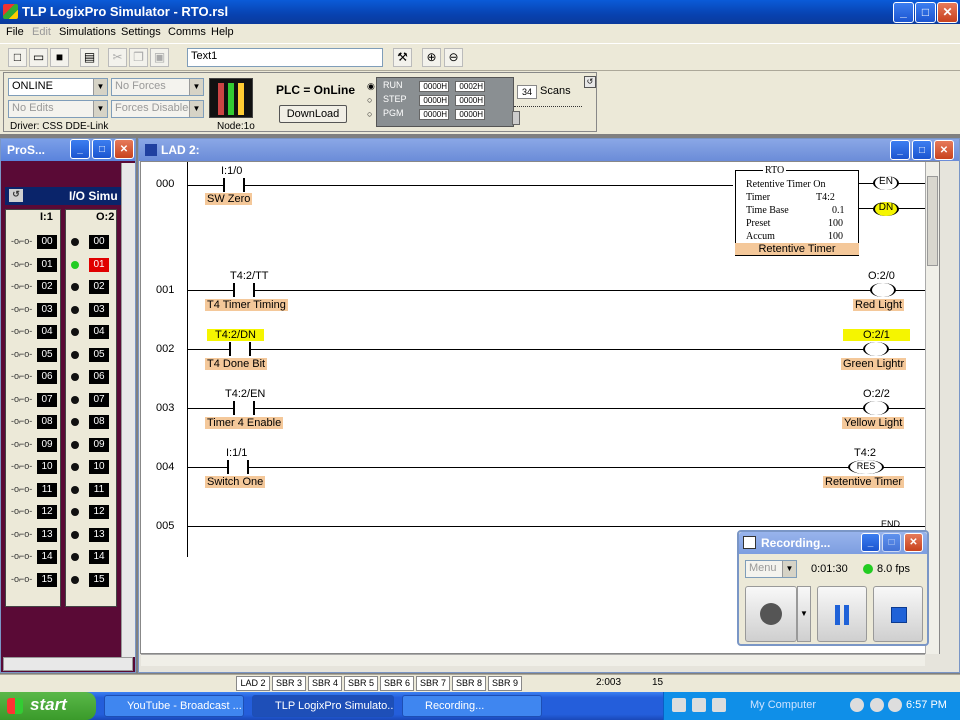 This screenshot has height=720, width=960. What do you see at coordinates (253, 683) in the screenshot?
I see `sheet-tab: LAD 2` at bounding box center [253, 683].